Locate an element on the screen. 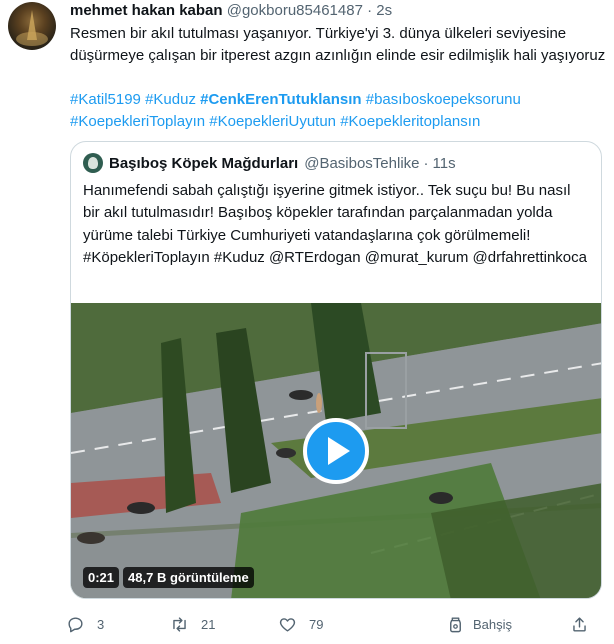 This screenshot has width=614, height=644. tip-label: Bahşiş is located at coordinates (493, 624).